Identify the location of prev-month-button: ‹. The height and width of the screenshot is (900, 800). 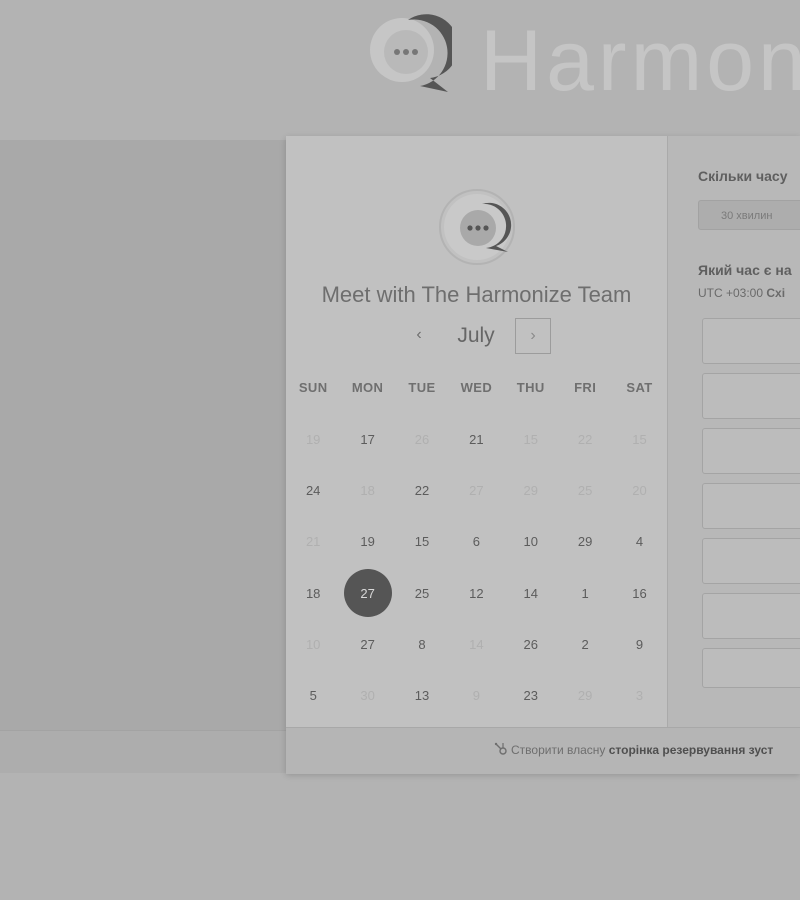
(419, 335).